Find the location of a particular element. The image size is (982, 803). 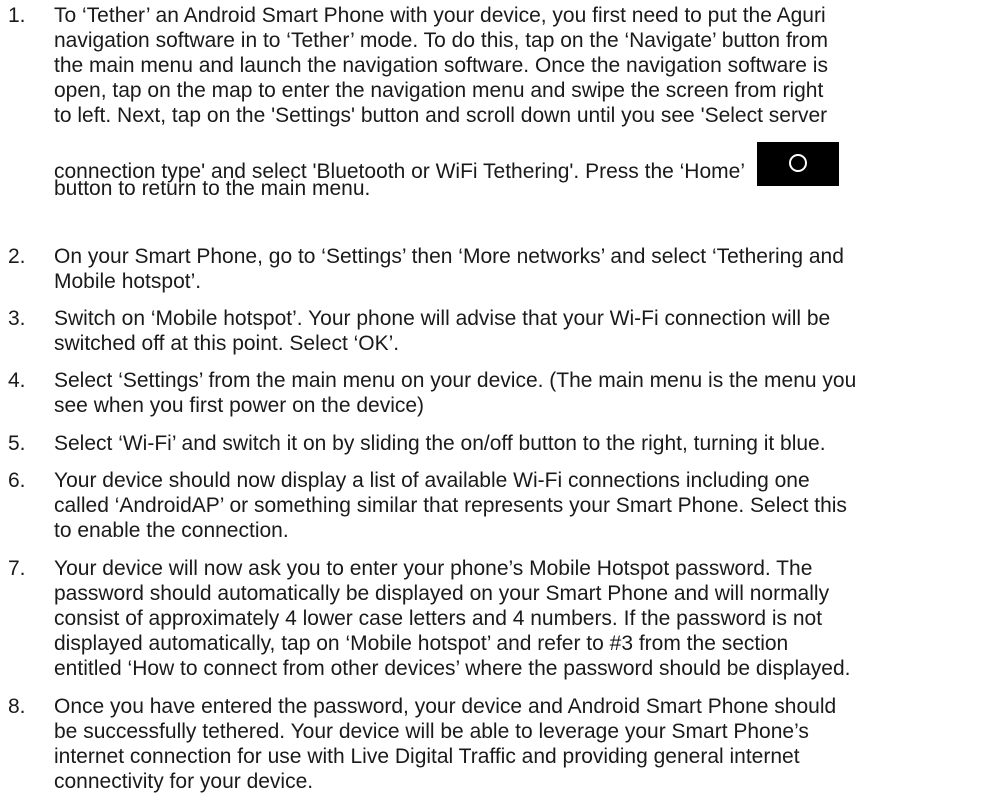

step-number: 7. is located at coordinates (17, 568).